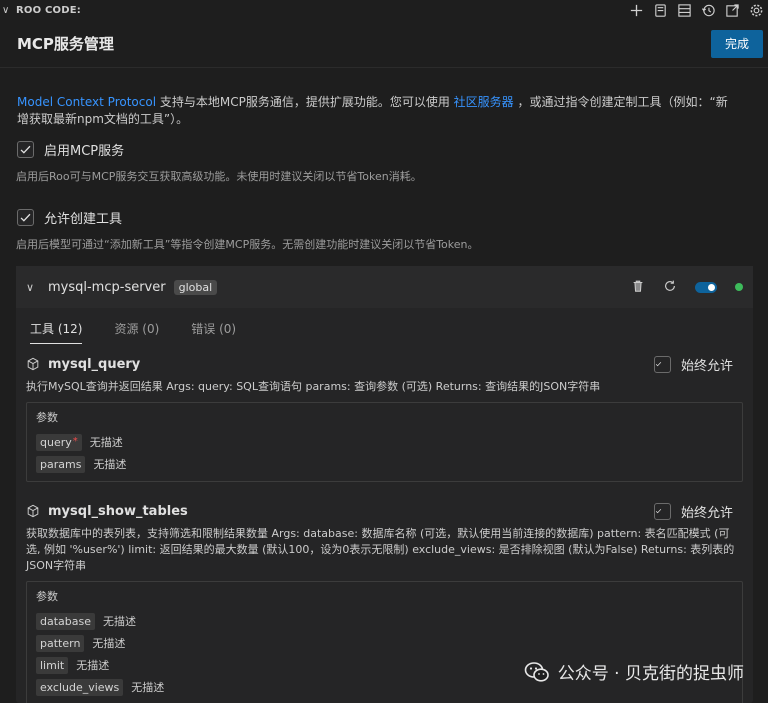 The image size is (768, 703). I want to click on tool-name: mysql_query, so click(94, 364).